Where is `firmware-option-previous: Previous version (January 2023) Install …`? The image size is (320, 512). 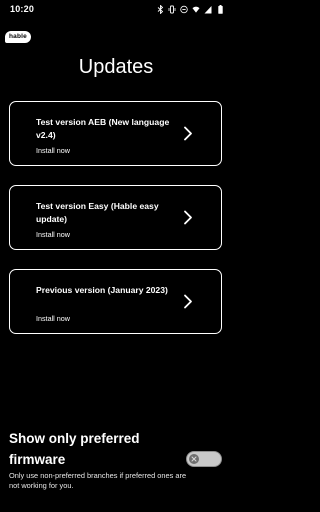 firmware-option-previous: Previous version (January 2023) Install … is located at coordinates (115, 301).